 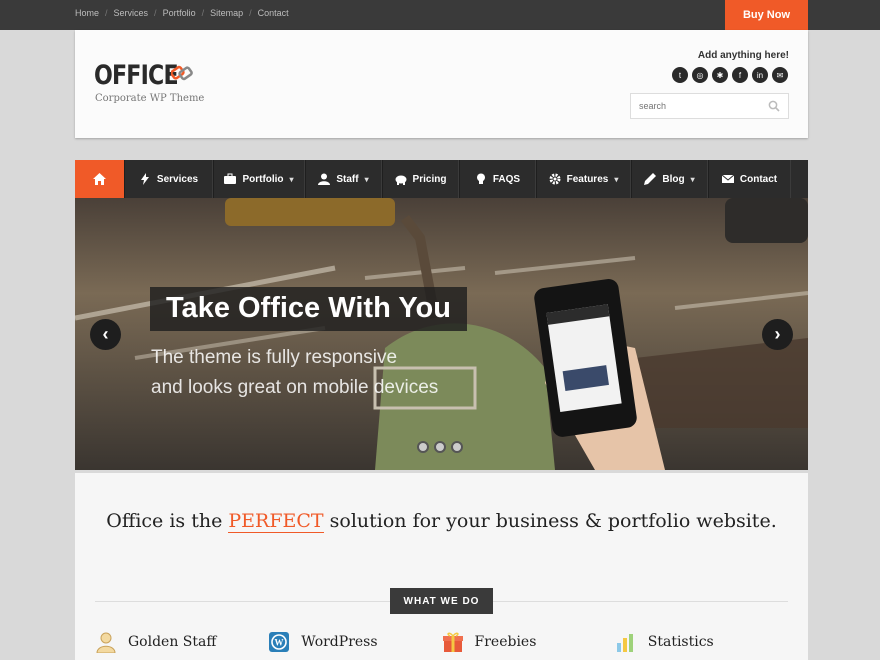 What do you see at coordinates (680, 75) in the screenshot?
I see `twitter-icon: t` at bounding box center [680, 75].